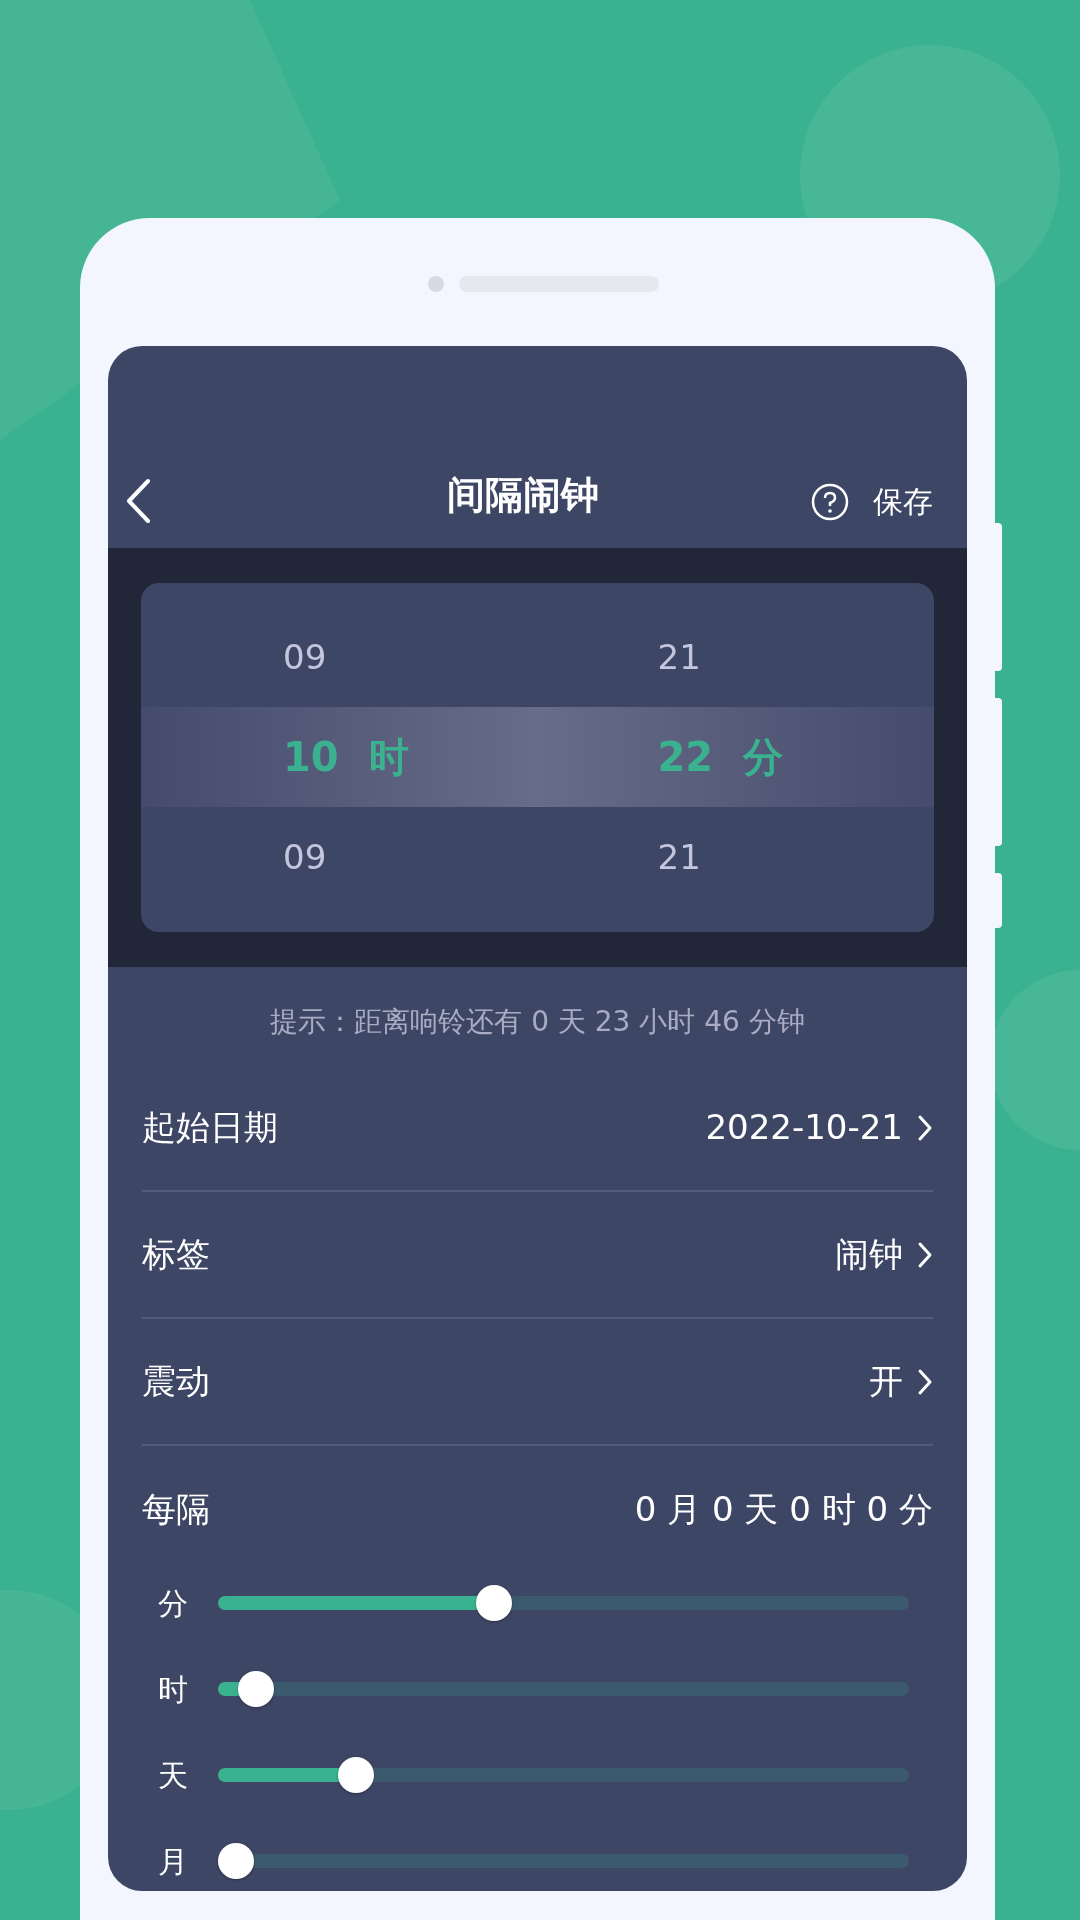 Image resolution: width=1080 pixels, height=1920 pixels. I want to click on hint-text: 提示：距离响铃还有 0 天 23 小时 46 分钟, so click(537, 1022).